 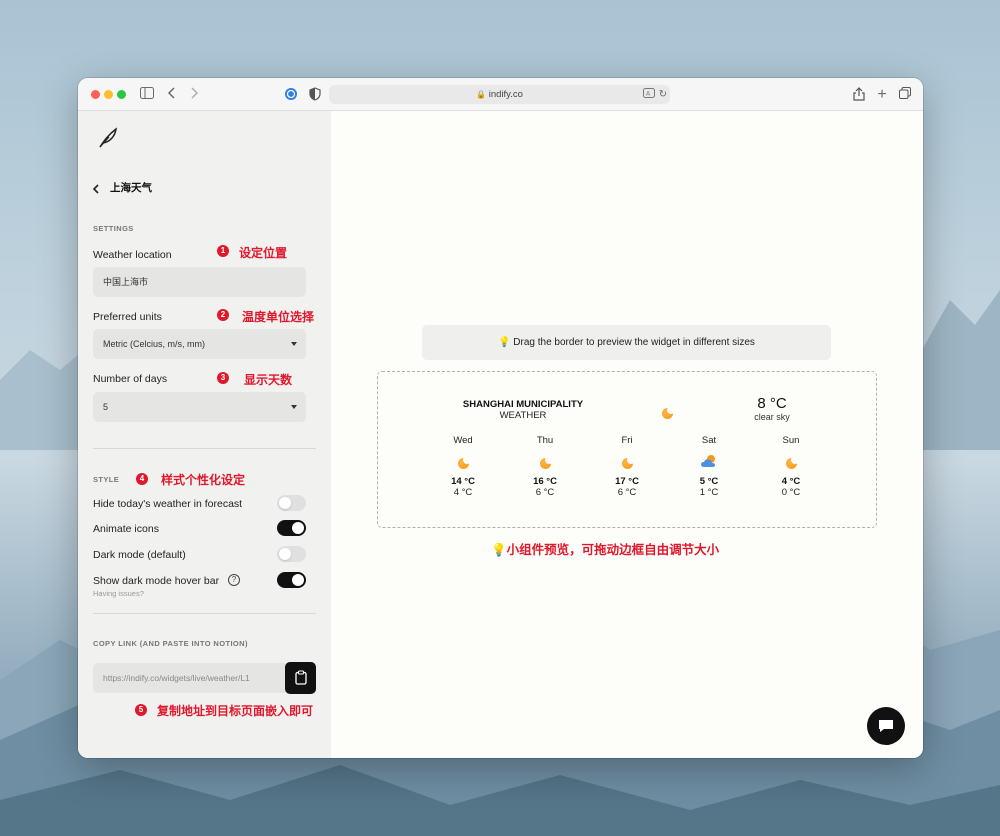 What do you see at coordinates (263, 253) in the screenshot?
I see `annotation-text-1: 设定位置` at bounding box center [263, 253].